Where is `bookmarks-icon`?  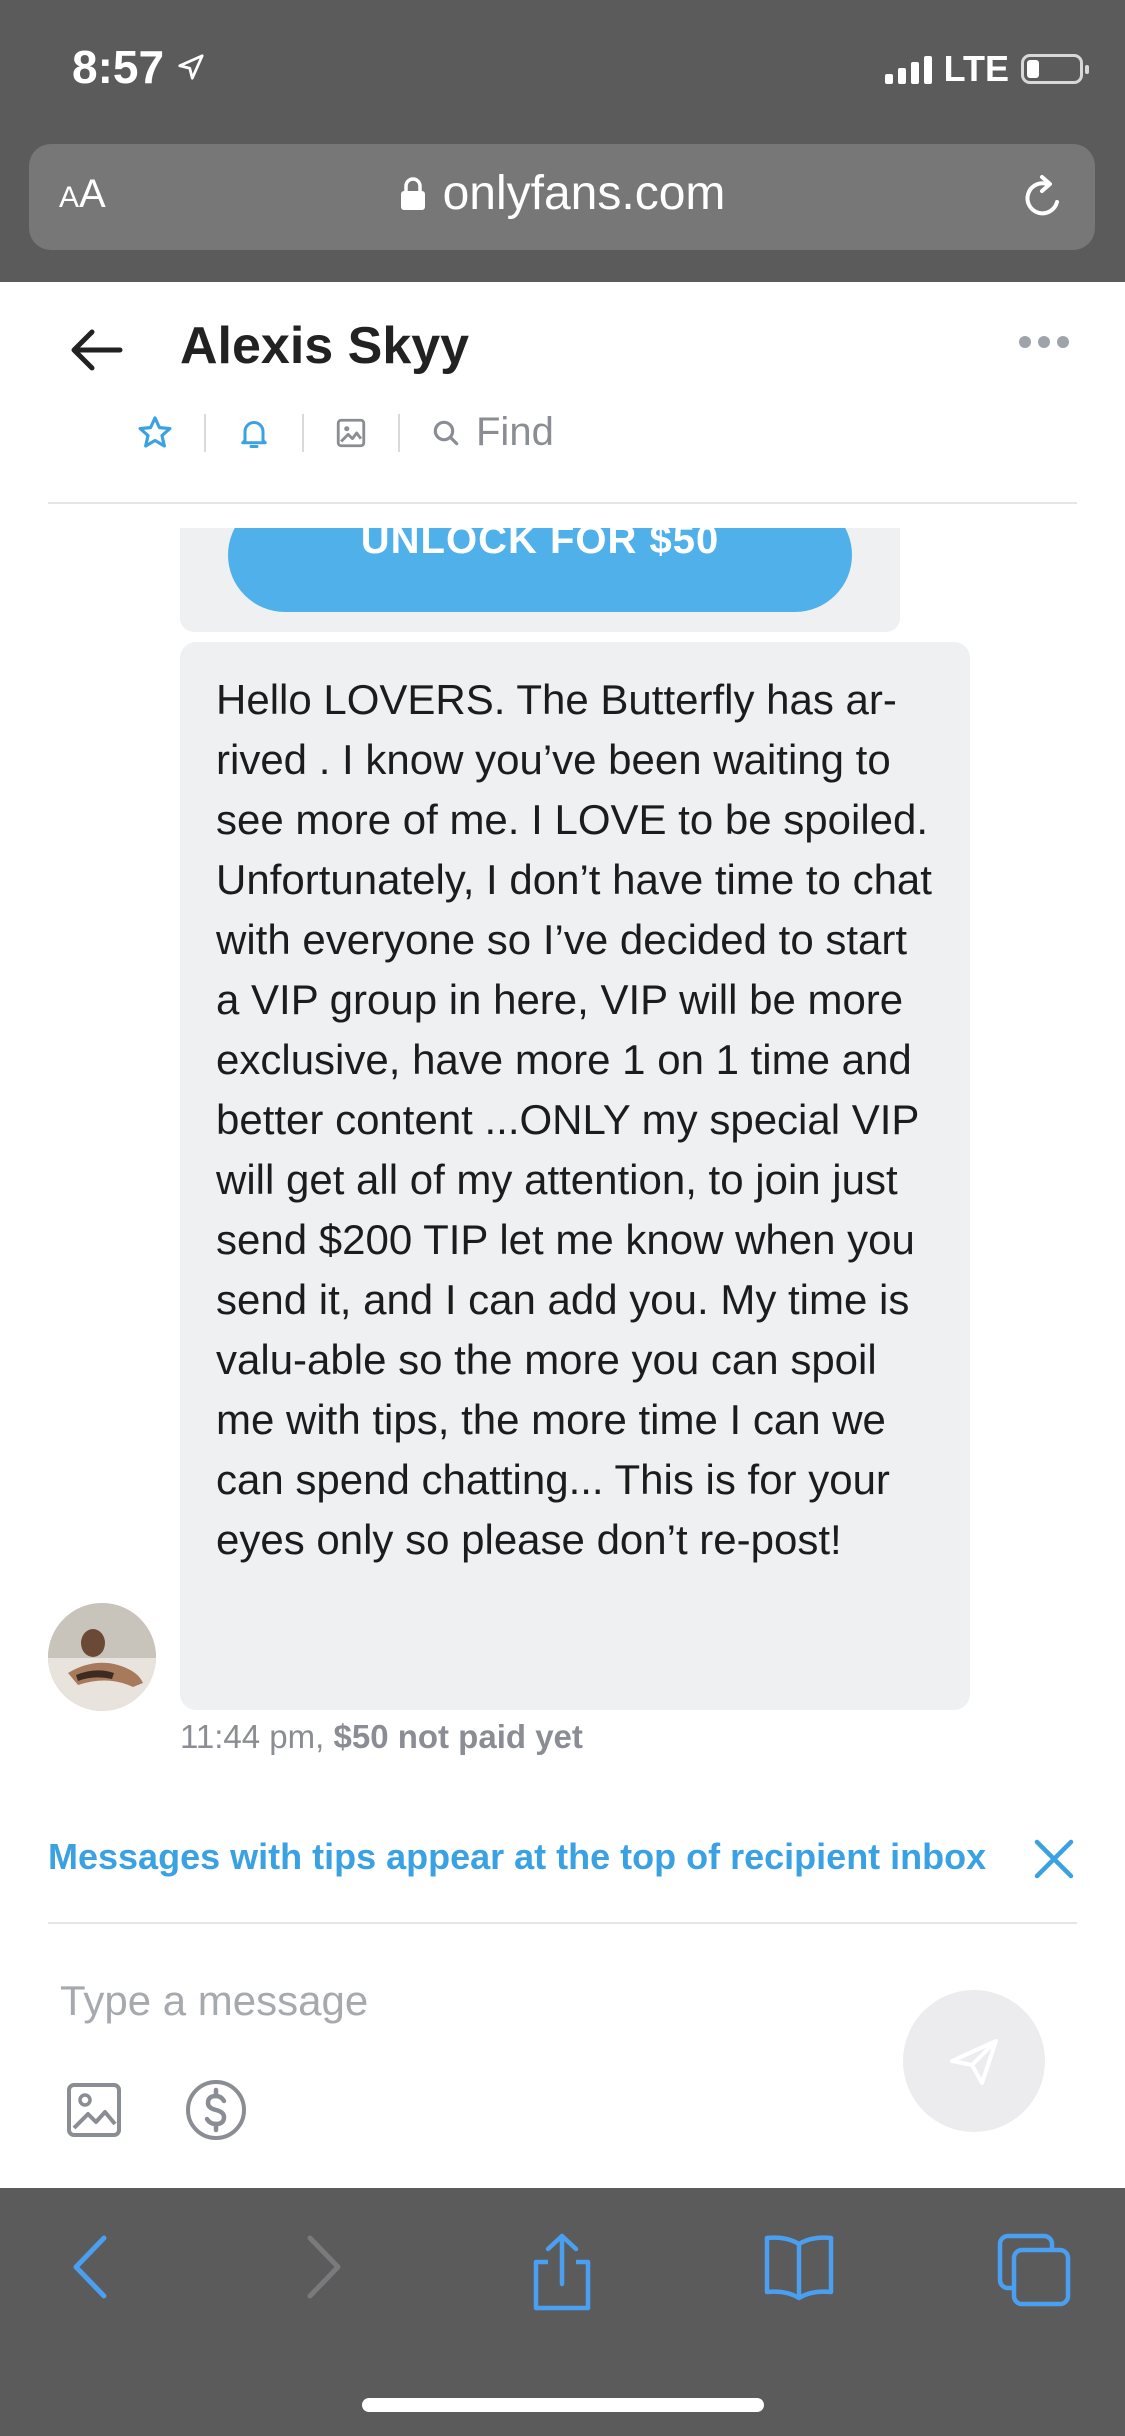 bookmarks-icon is located at coordinates (799, 2267).